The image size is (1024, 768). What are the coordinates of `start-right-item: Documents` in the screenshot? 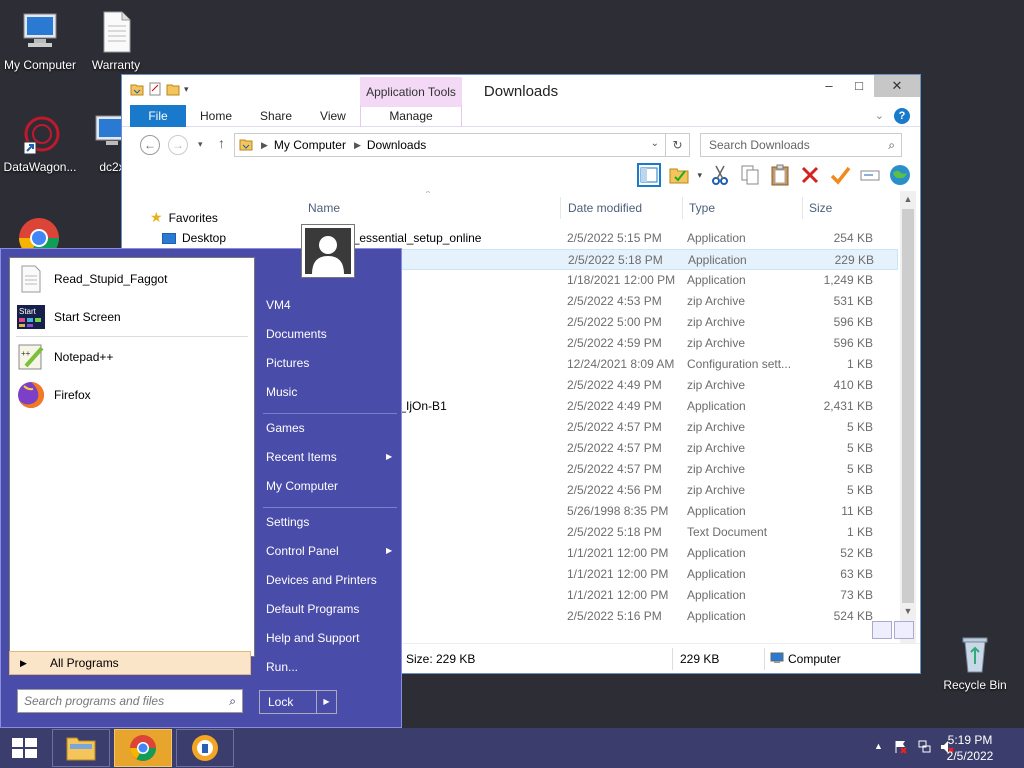 It's located at (296, 334).